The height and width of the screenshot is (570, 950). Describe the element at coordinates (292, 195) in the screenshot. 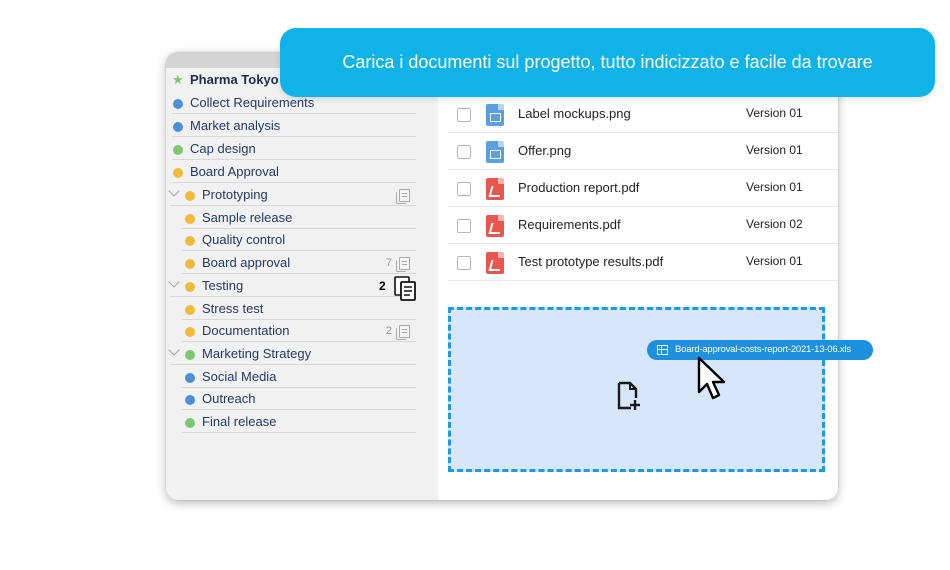

I see `sidebar-item-prototyping: Prototyping` at that location.